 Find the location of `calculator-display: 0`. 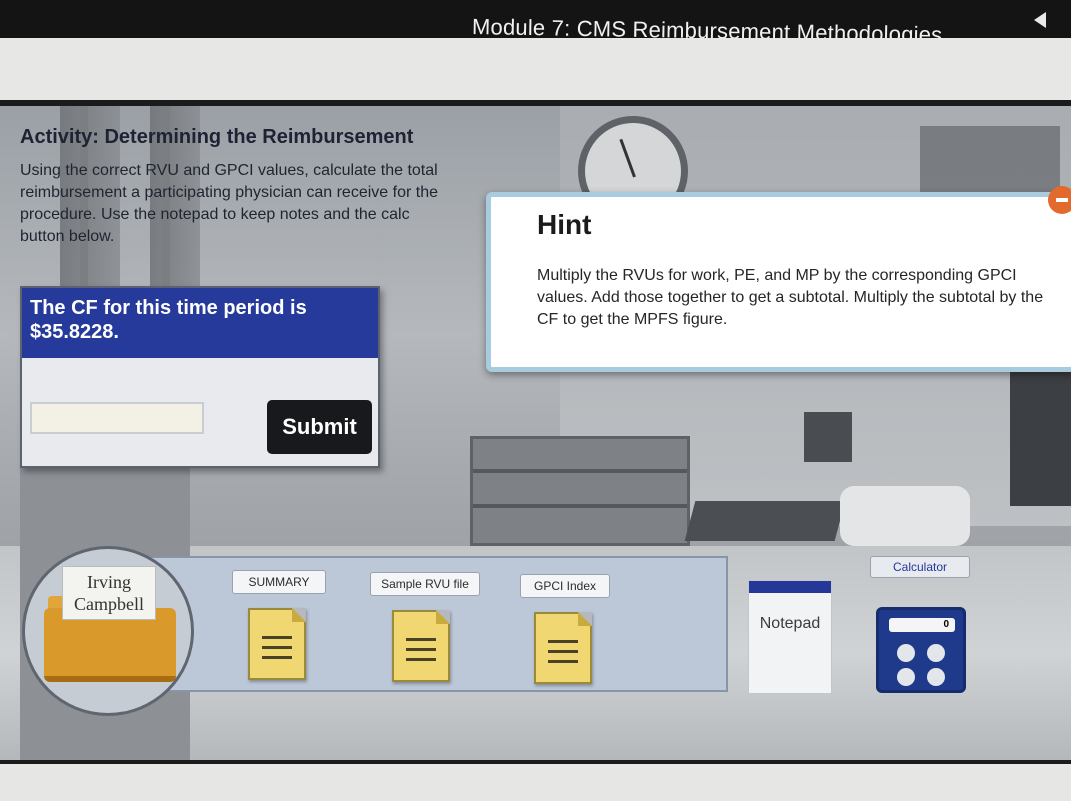

calculator-display: 0 is located at coordinates (922, 625).